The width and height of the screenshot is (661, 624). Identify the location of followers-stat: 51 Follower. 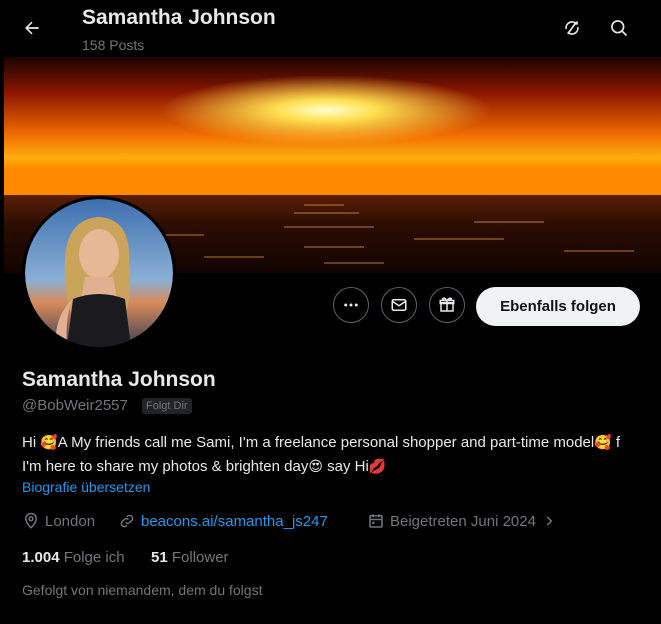
(190, 557).